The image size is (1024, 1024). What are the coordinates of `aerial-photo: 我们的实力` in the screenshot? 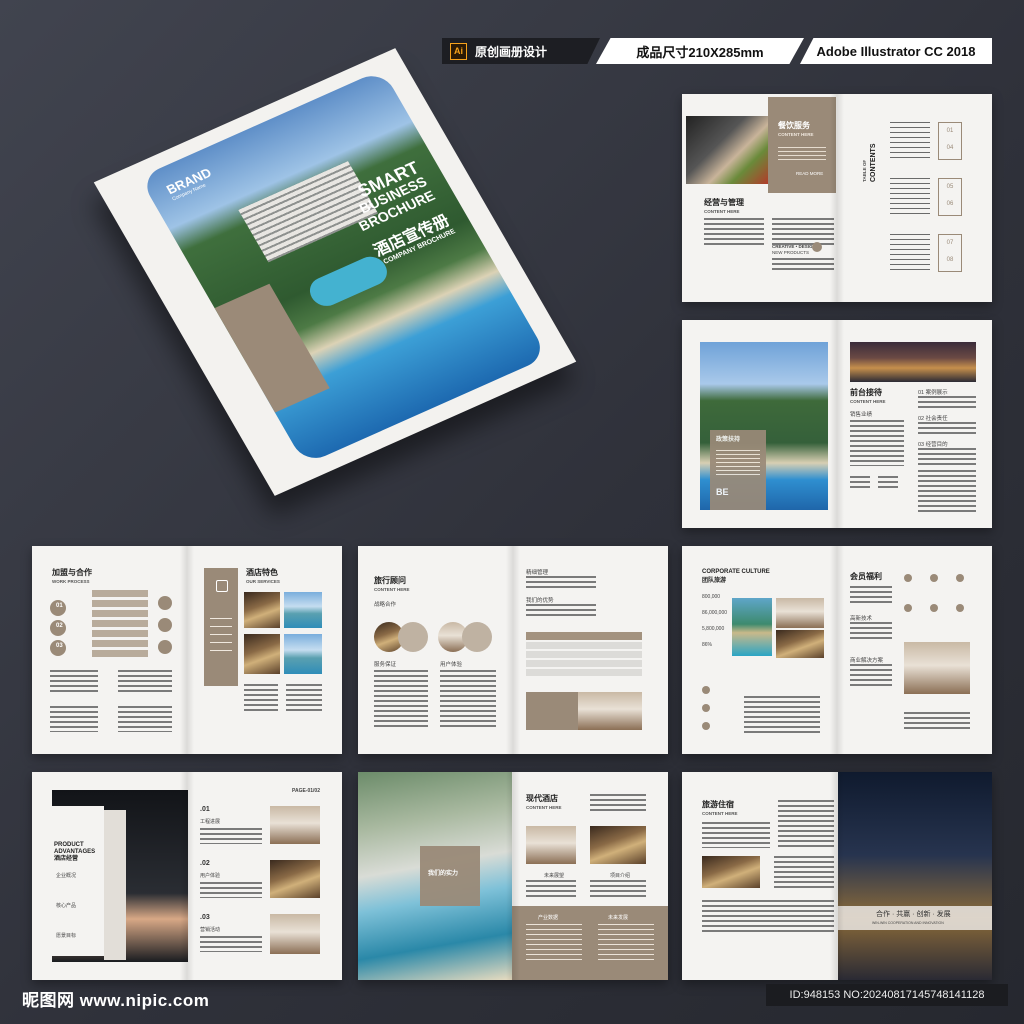 It's located at (435, 876).